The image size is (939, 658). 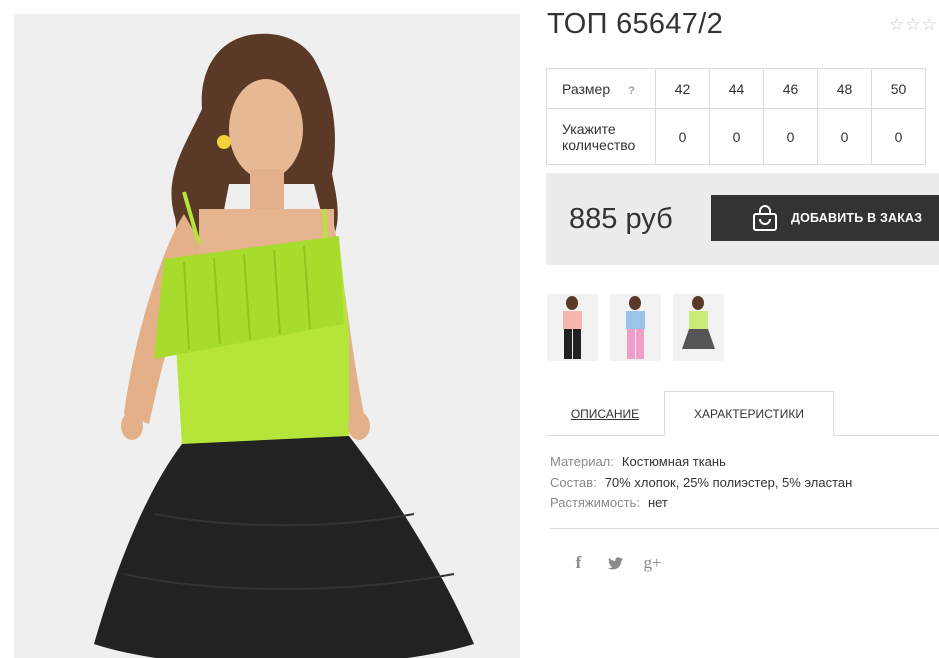 I want to click on color-thumbnails, so click(x=635, y=327).